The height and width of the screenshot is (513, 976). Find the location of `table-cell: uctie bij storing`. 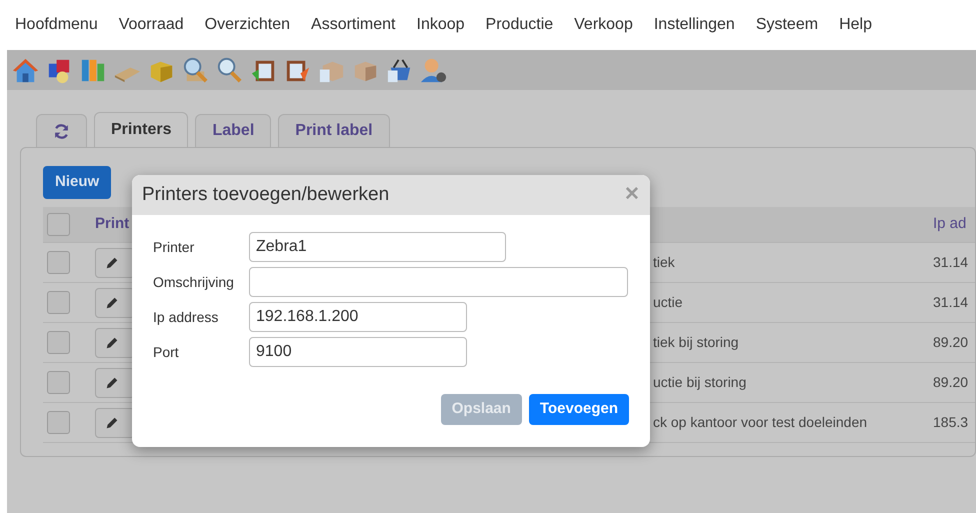

table-cell: uctie bij storing is located at coordinates (699, 382).